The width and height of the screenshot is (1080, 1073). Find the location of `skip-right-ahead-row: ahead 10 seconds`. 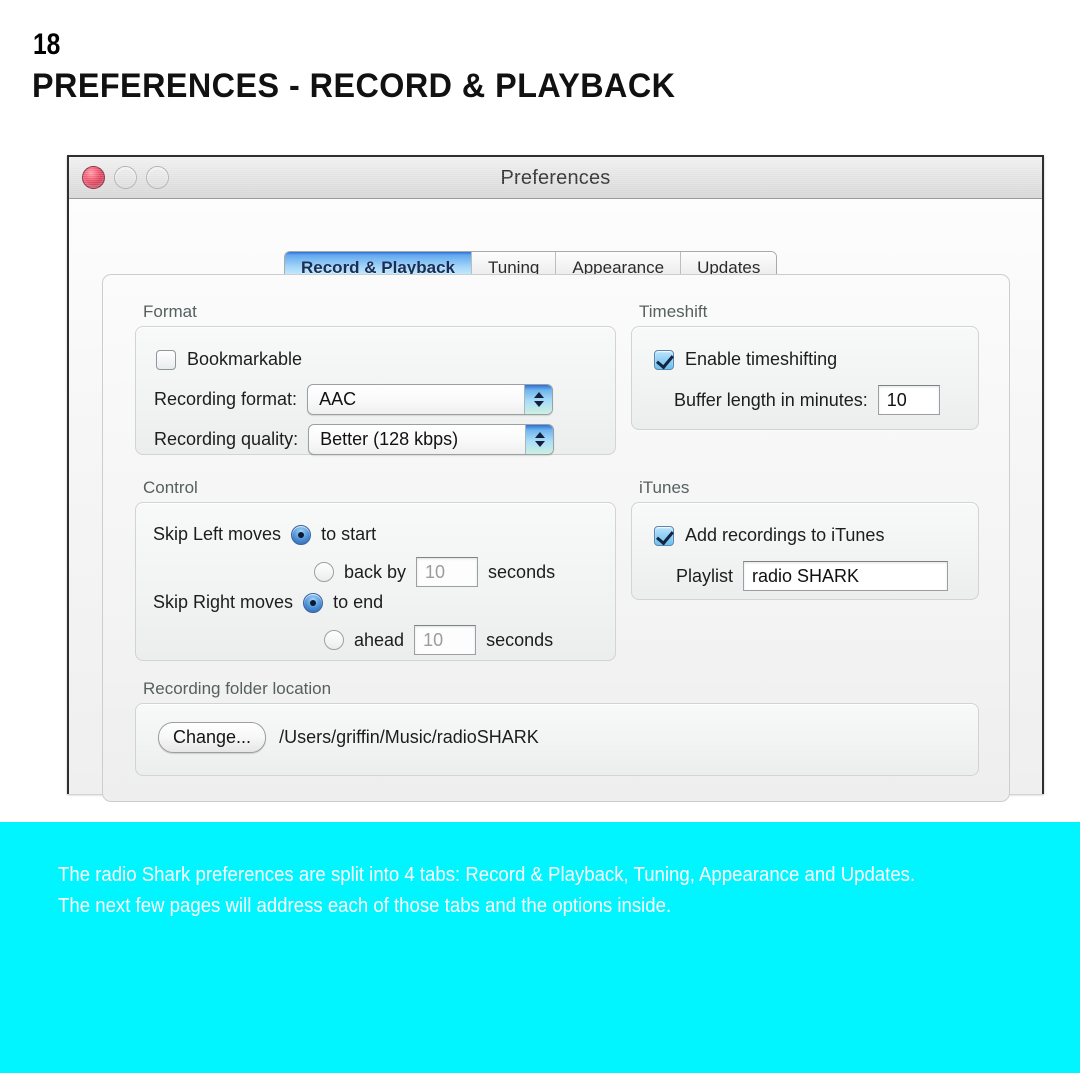

skip-right-ahead-row: ahead 10 seconds is located at coordinates (438, 640).